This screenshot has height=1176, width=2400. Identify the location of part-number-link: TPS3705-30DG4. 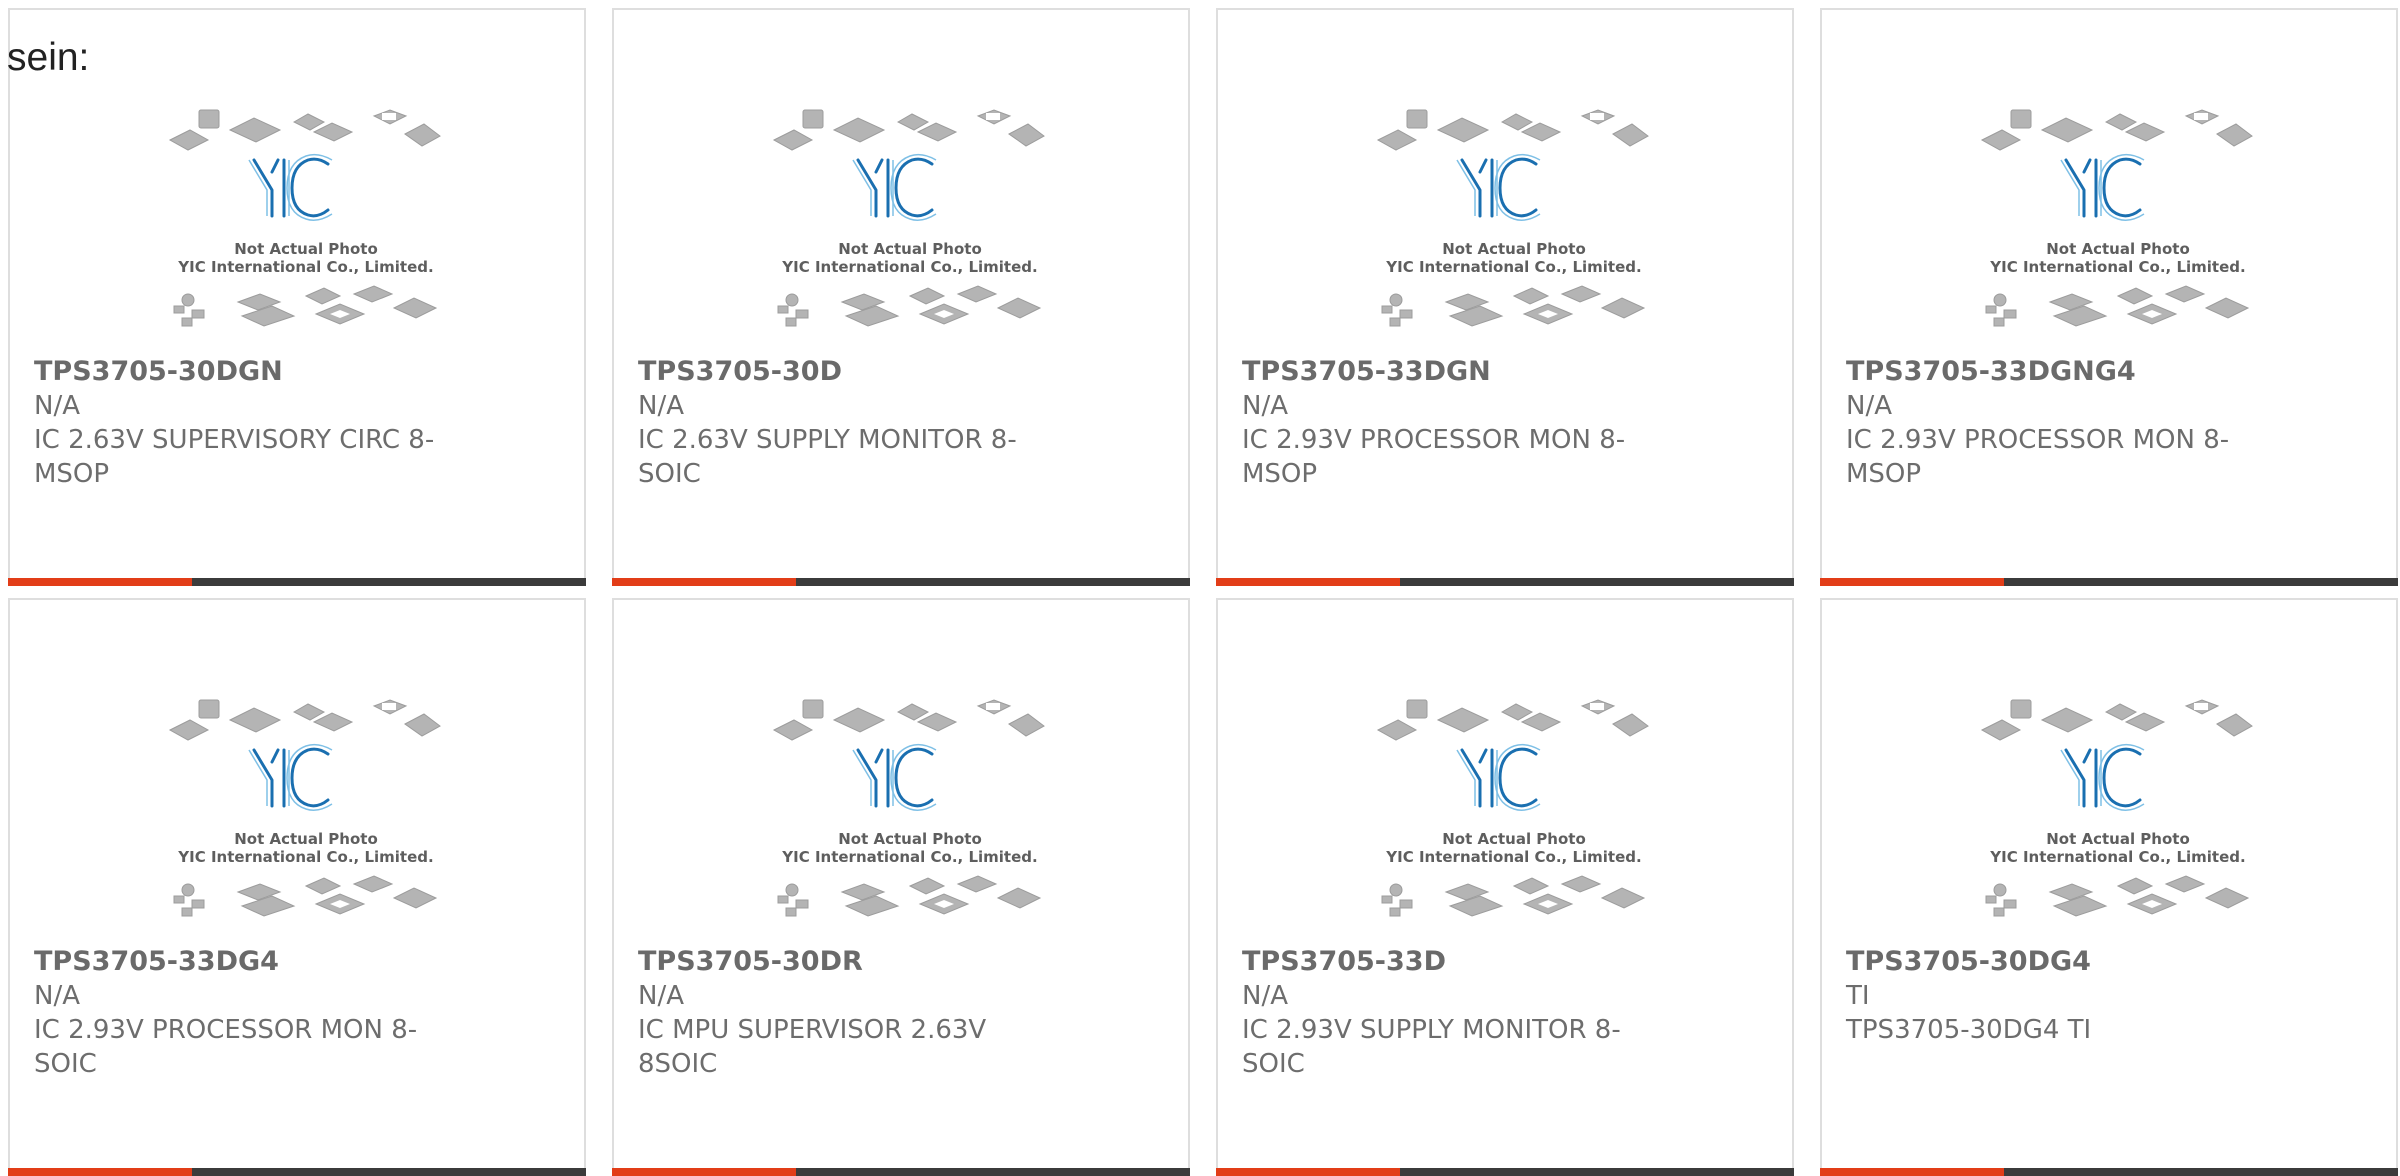
(2061, 962).